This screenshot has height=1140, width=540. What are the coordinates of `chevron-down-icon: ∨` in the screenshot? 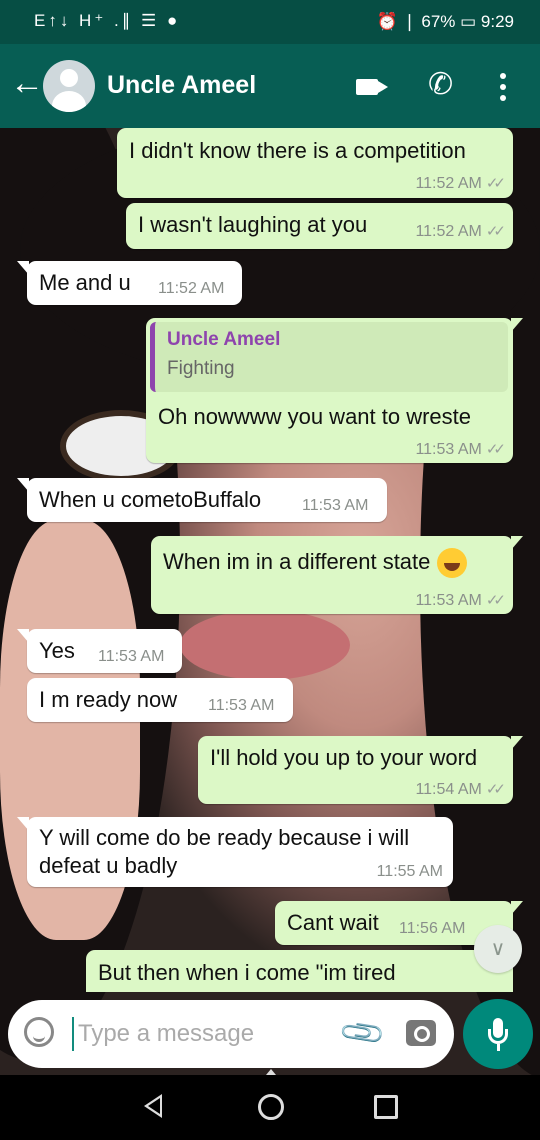 It's located at (498, 949).